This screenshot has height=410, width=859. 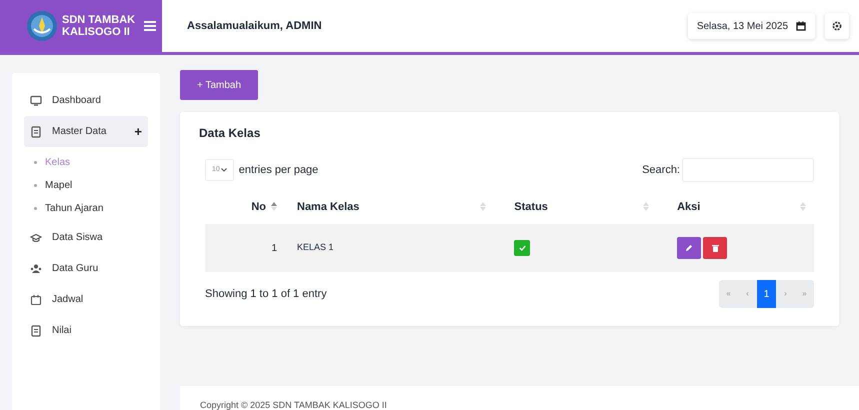 I want to click on trash-icon, so click(x=715, y=248).